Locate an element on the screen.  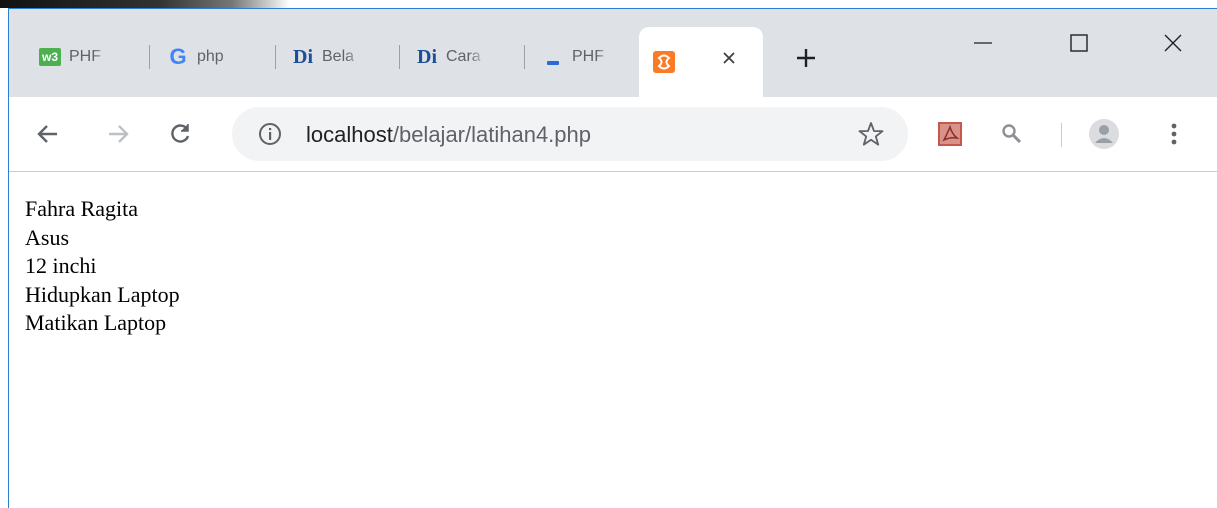
url-host: localhost is located at coordinates (349, 134).